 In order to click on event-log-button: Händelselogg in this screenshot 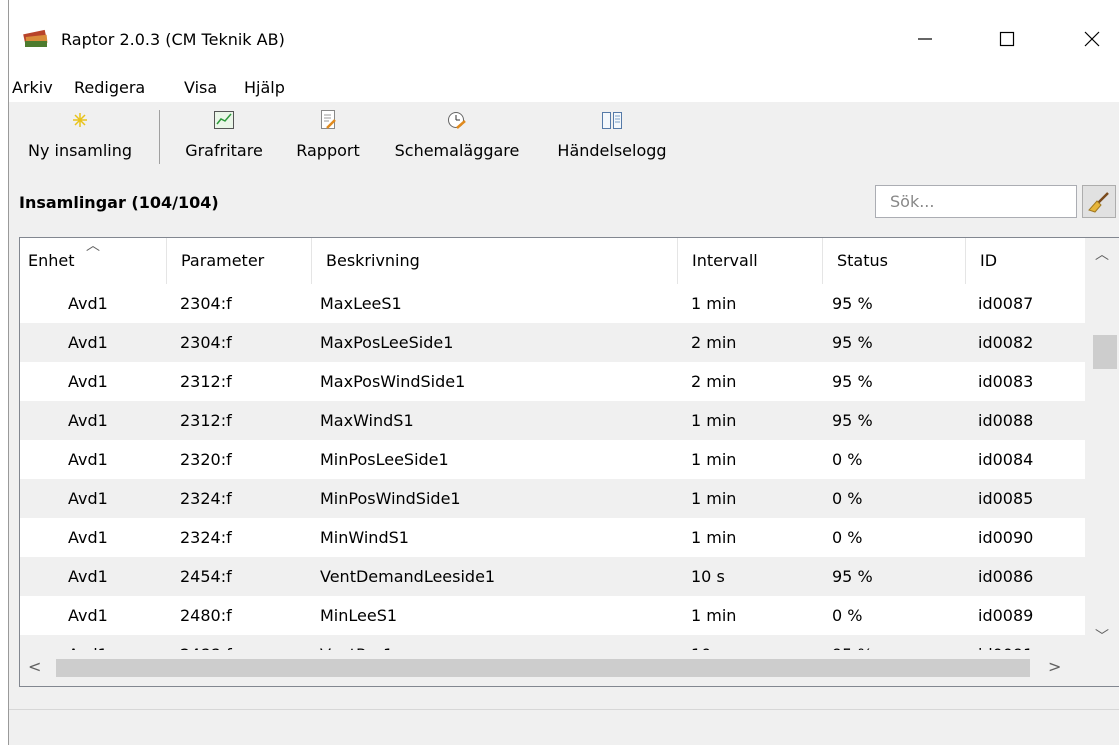, I will do `click(612, 134)`.